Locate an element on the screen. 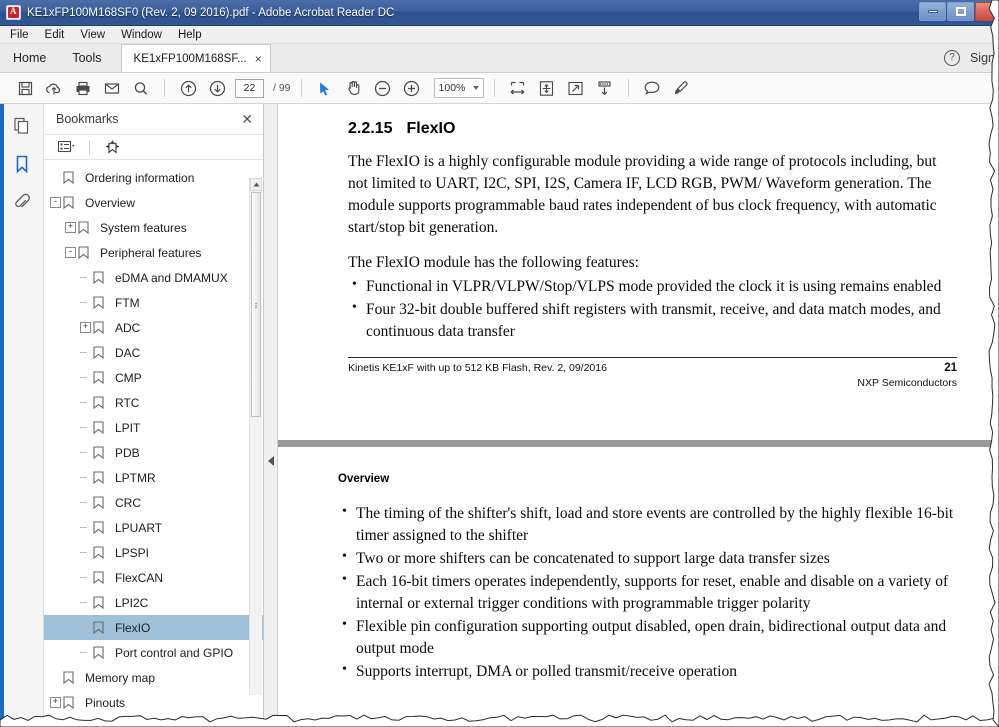 The height and width of the screenshot is (727, 999). bookmark-item-cmp: CMP is located at coordinates (153, 377).